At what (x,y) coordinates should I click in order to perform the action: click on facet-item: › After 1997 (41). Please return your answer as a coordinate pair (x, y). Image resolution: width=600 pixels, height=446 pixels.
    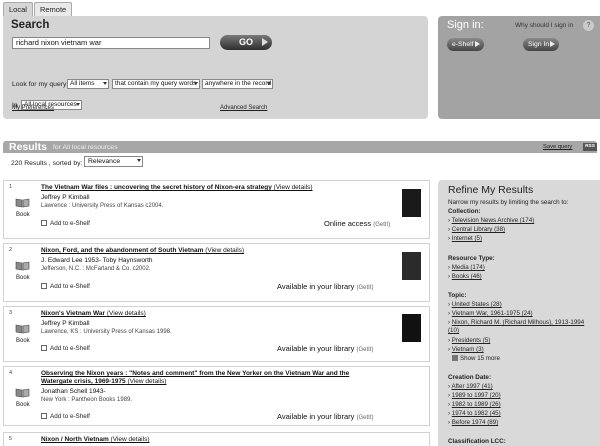
    Looking at the image, I should click on (470, 387).